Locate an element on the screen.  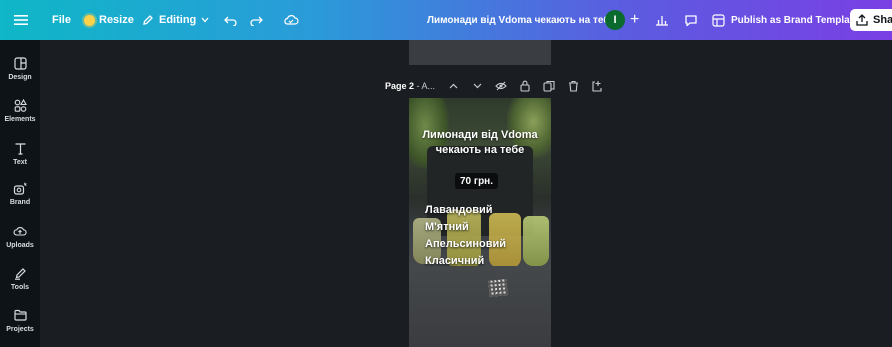
trash-icon is located at coordinates (573, 86).